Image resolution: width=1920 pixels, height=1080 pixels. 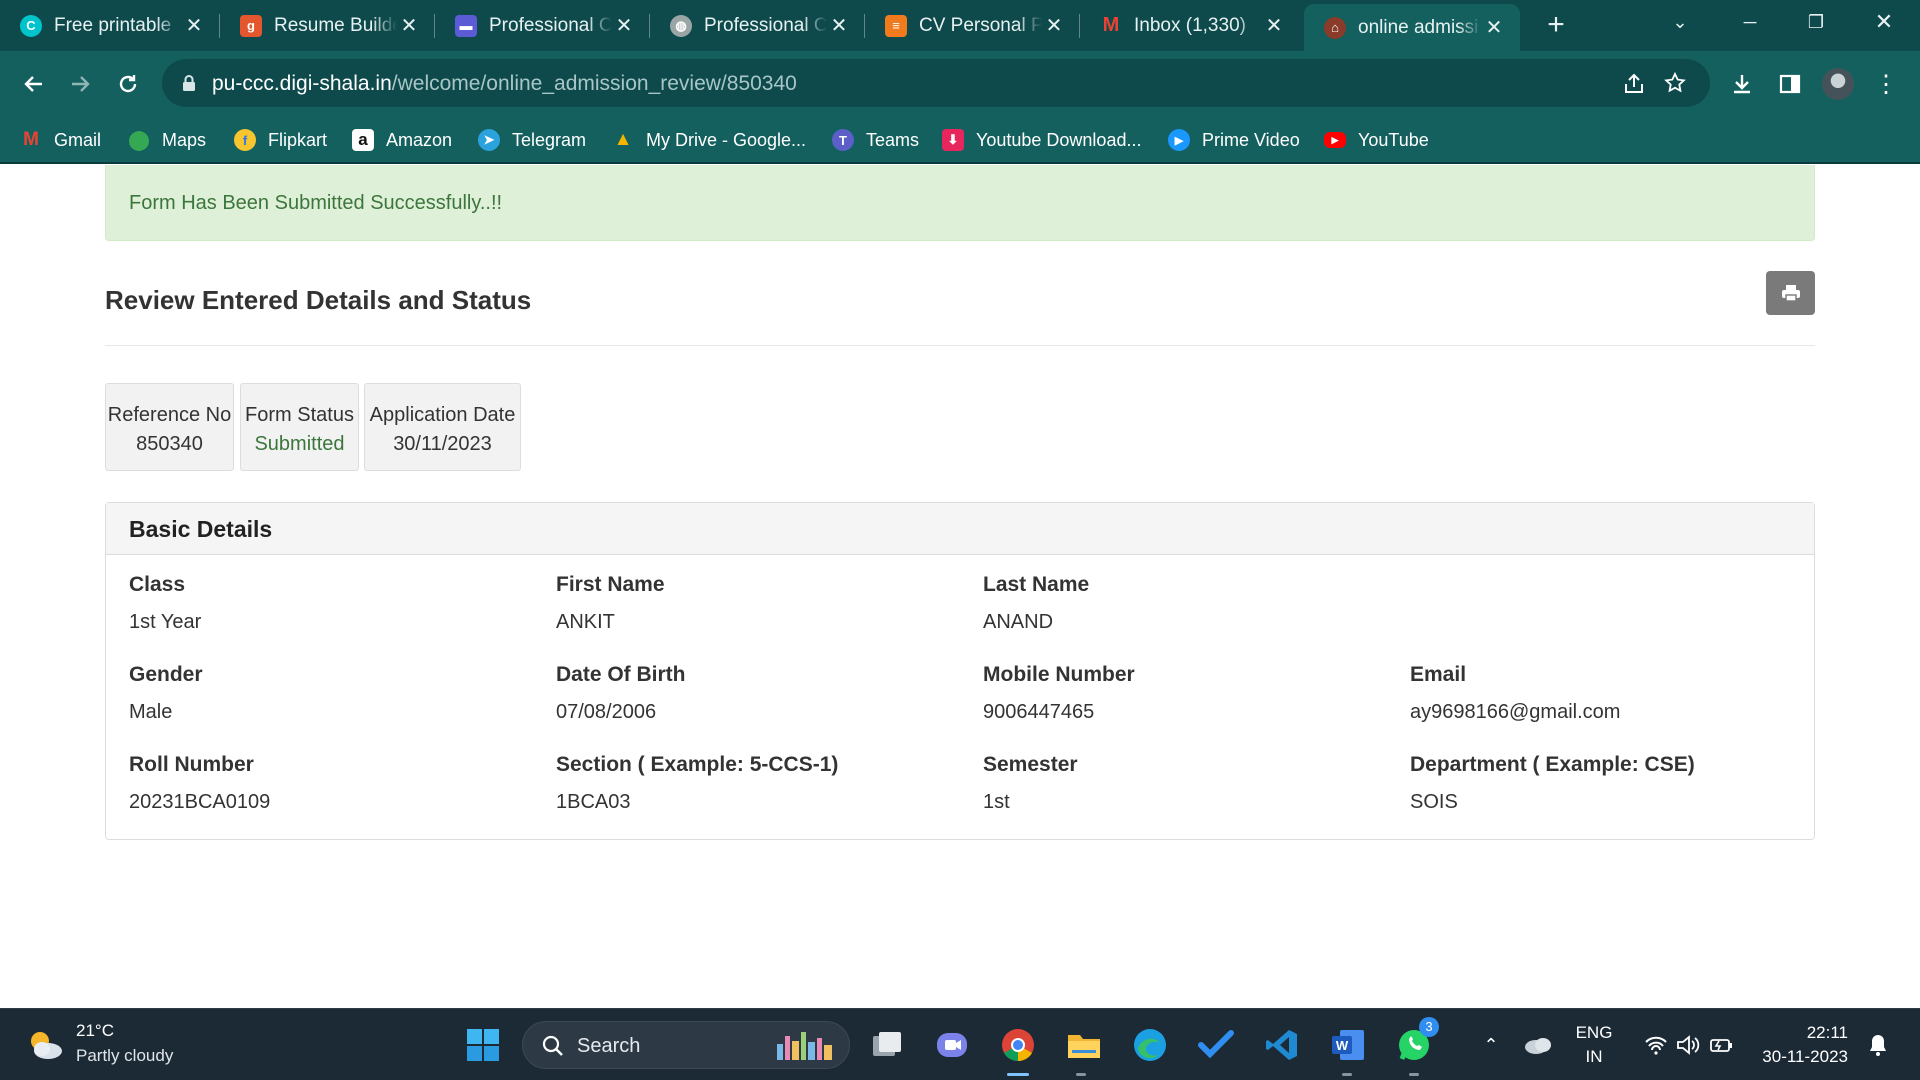 I want to click on restore-icon: ❐, so click(x=1816, y=22).